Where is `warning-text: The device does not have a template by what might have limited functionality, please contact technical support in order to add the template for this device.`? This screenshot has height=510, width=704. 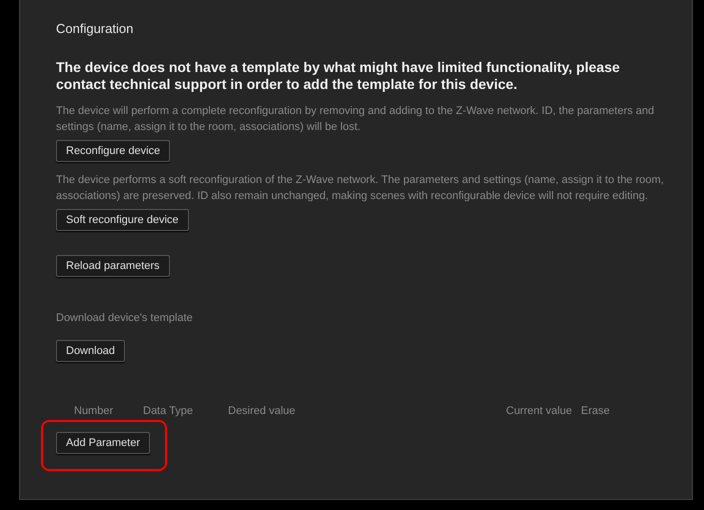 warning-text: The device does not have a template by what might have limited functionality, please contact technical support in order to add the template for this device. is located at coordinates (338, 76).